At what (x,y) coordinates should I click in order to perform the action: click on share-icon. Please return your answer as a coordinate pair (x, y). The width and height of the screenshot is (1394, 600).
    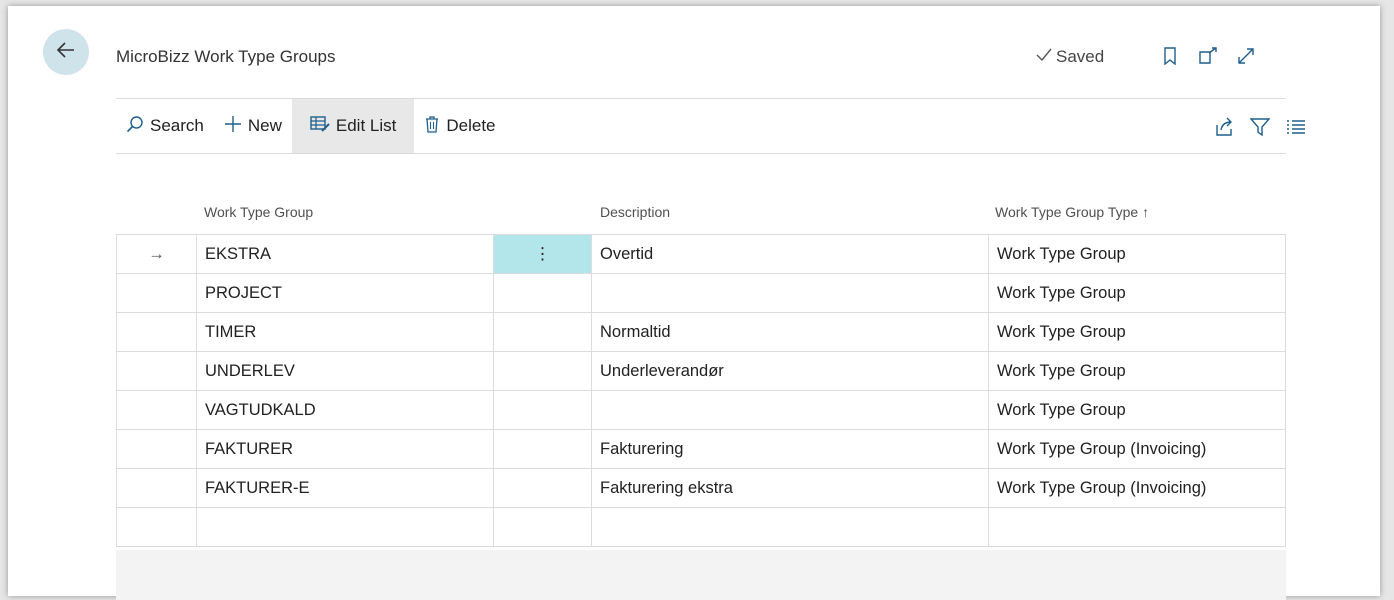
    Looking at the image, I should click on (1224, 127).